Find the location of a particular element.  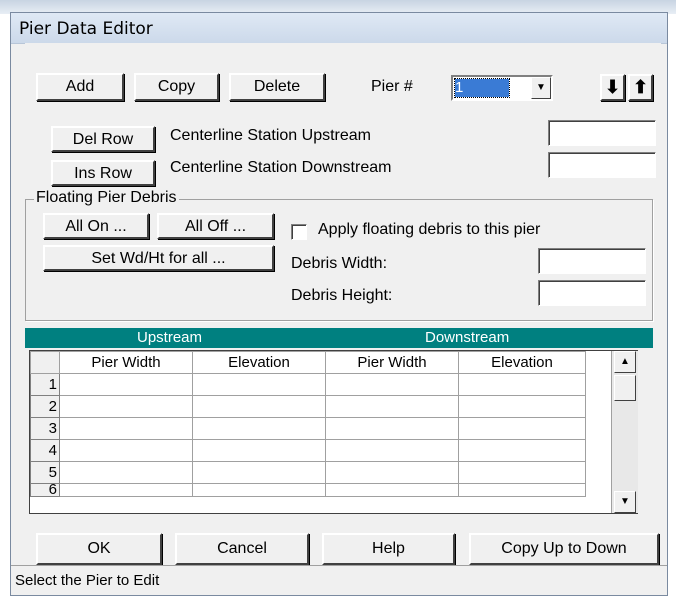

pier-number-value: 1 is located at coordinates (482, 88).